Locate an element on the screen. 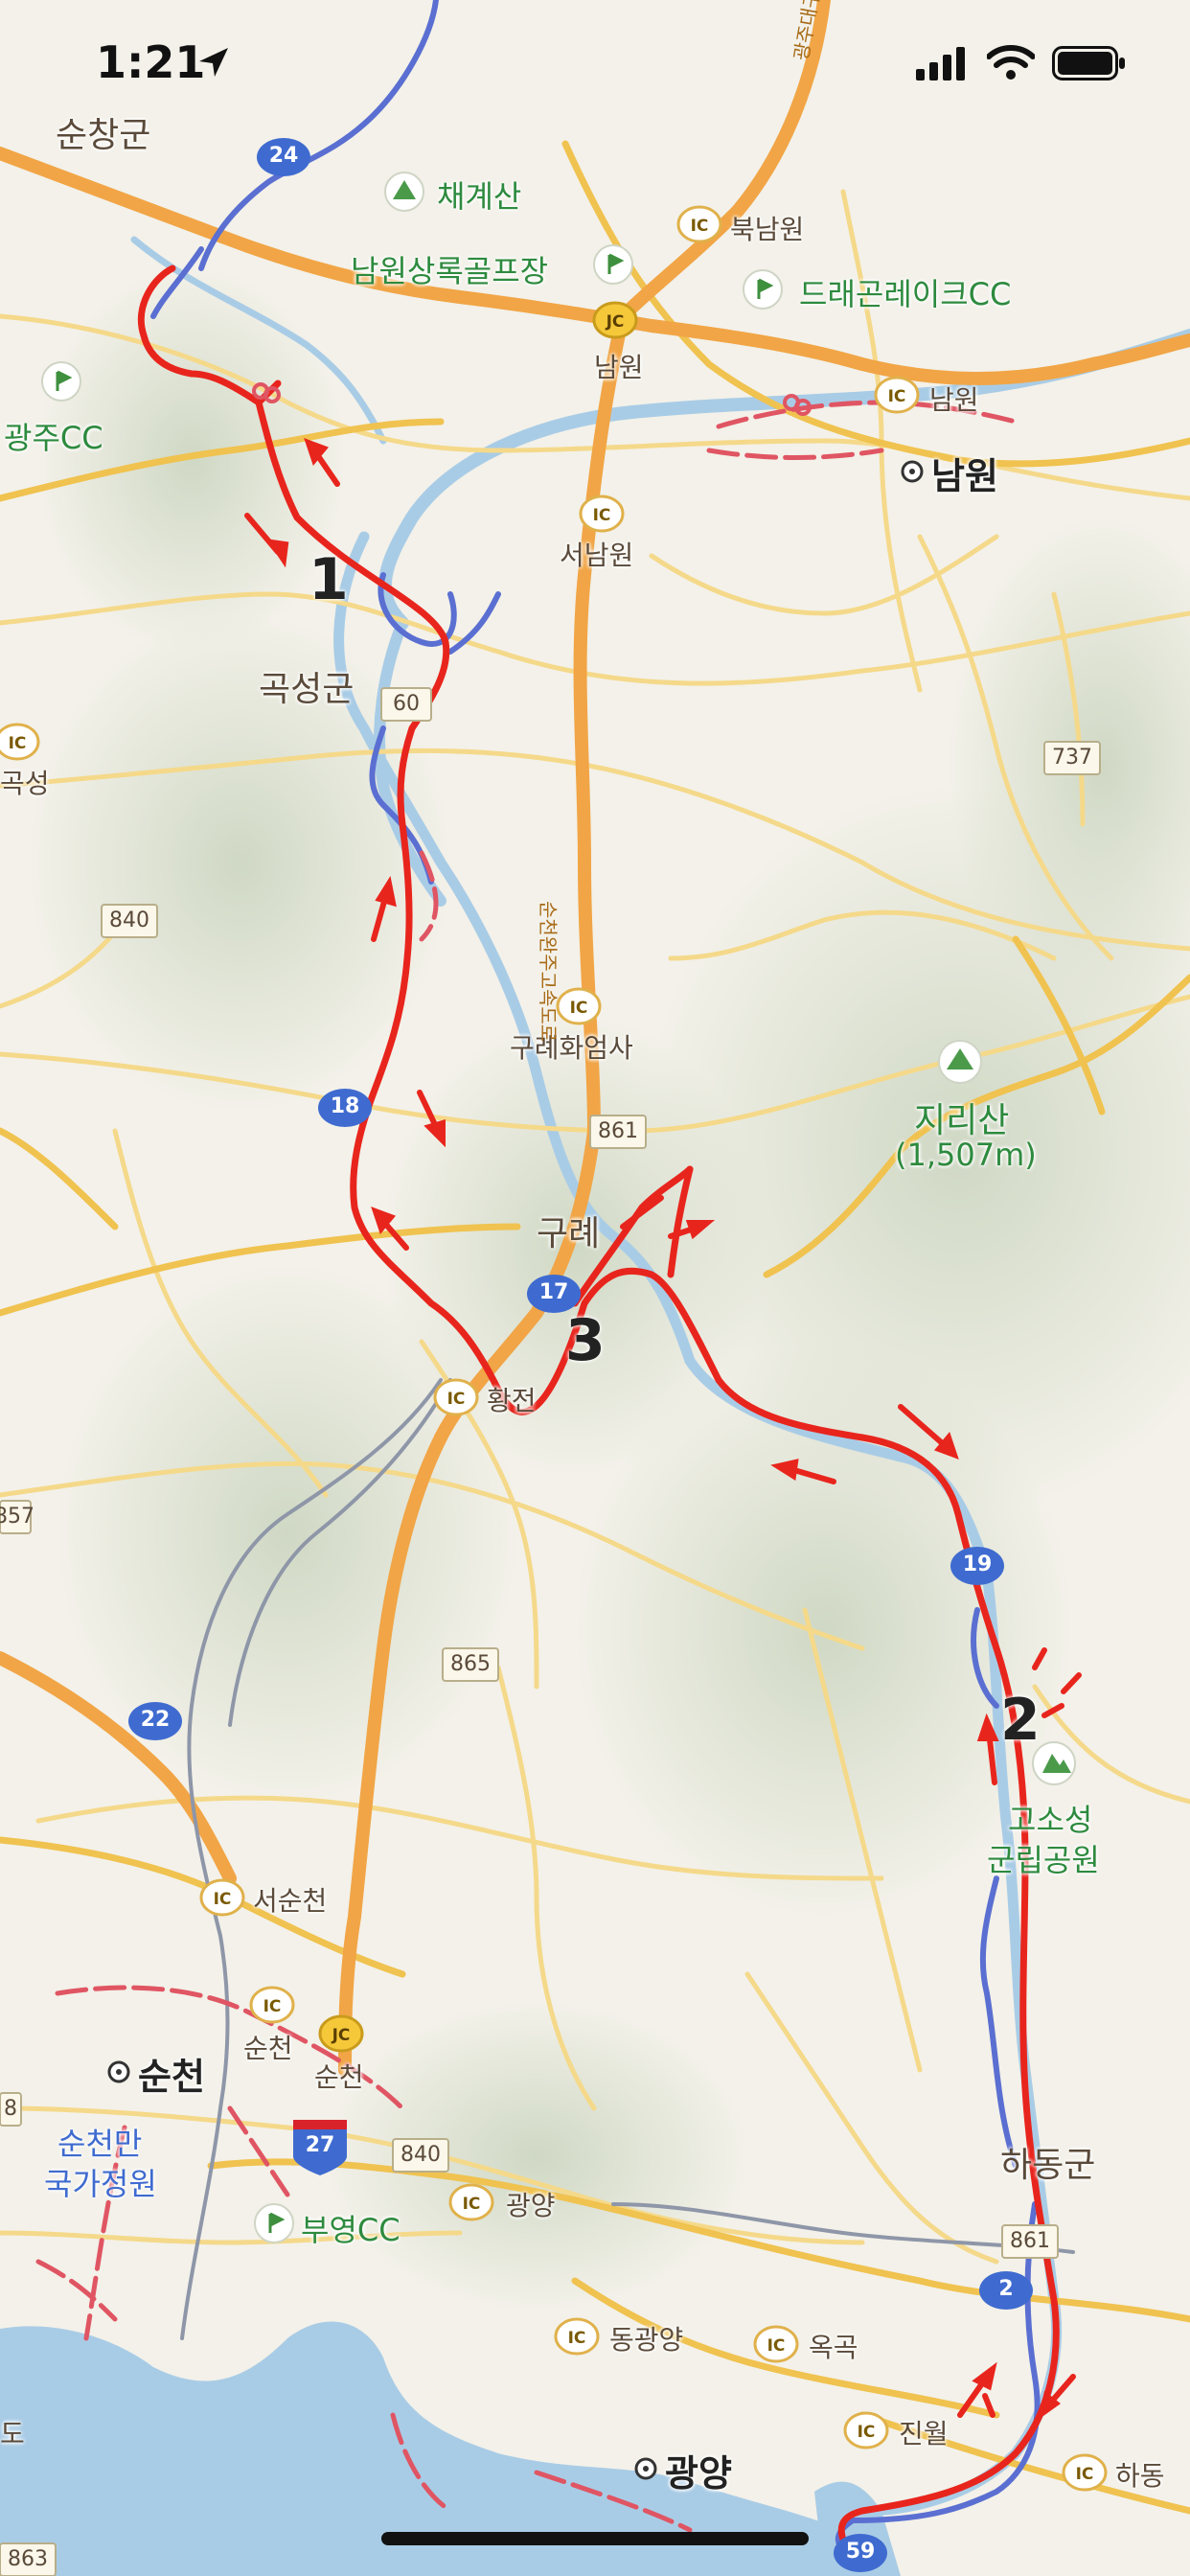  wifi-icon is located at coordinates (1011, 63).